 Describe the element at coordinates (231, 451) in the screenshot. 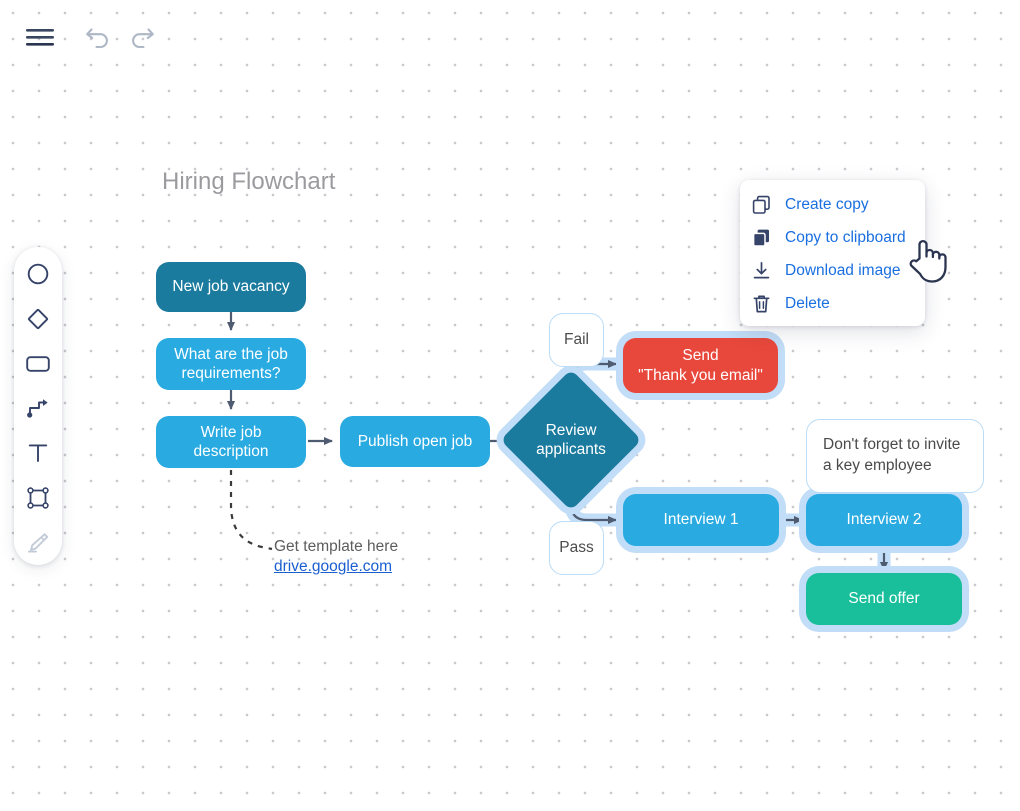

I see `node-label-line2: description` at that location.